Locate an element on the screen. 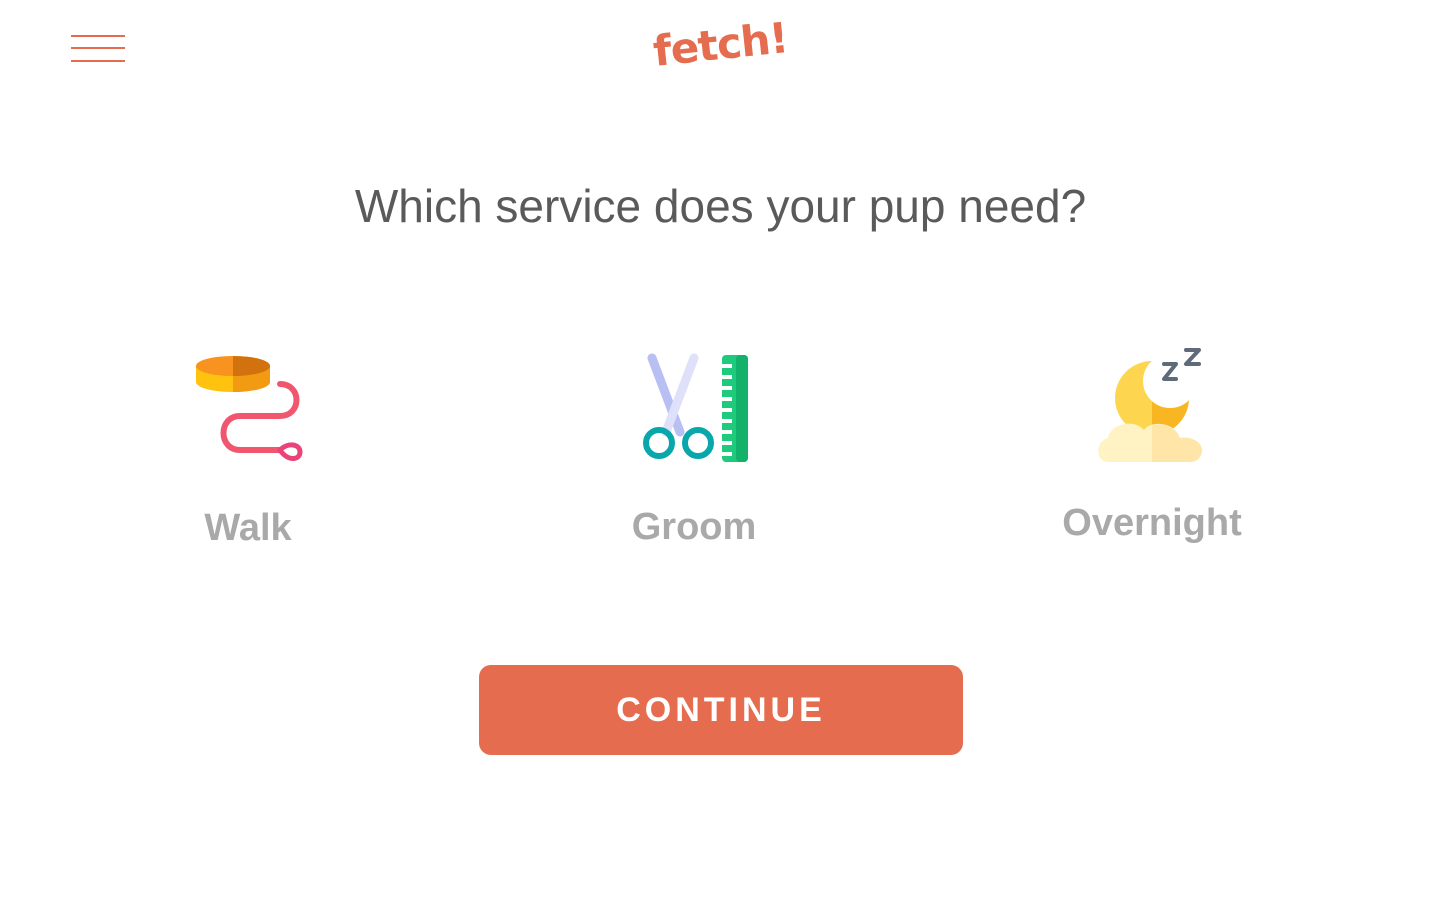  hamburger-menu-button is located at coordinates (98, 49).